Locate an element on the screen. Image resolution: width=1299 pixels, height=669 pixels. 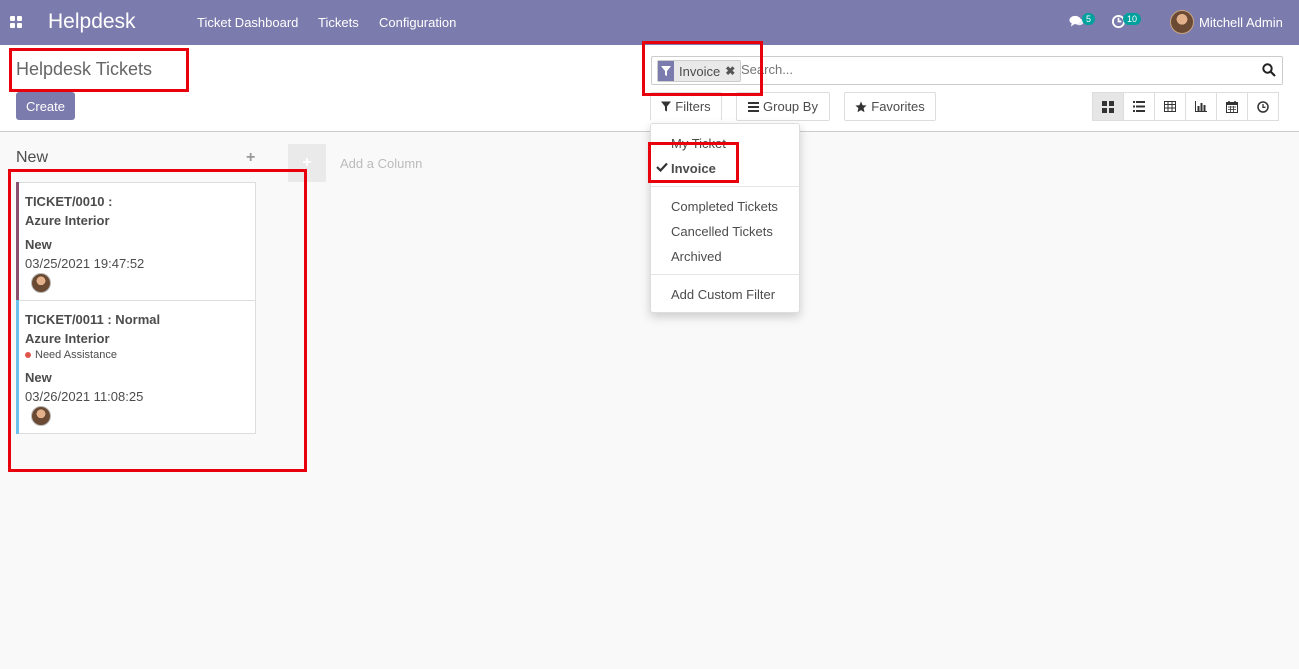
view-switcher is located at coordinates (1185, 106).